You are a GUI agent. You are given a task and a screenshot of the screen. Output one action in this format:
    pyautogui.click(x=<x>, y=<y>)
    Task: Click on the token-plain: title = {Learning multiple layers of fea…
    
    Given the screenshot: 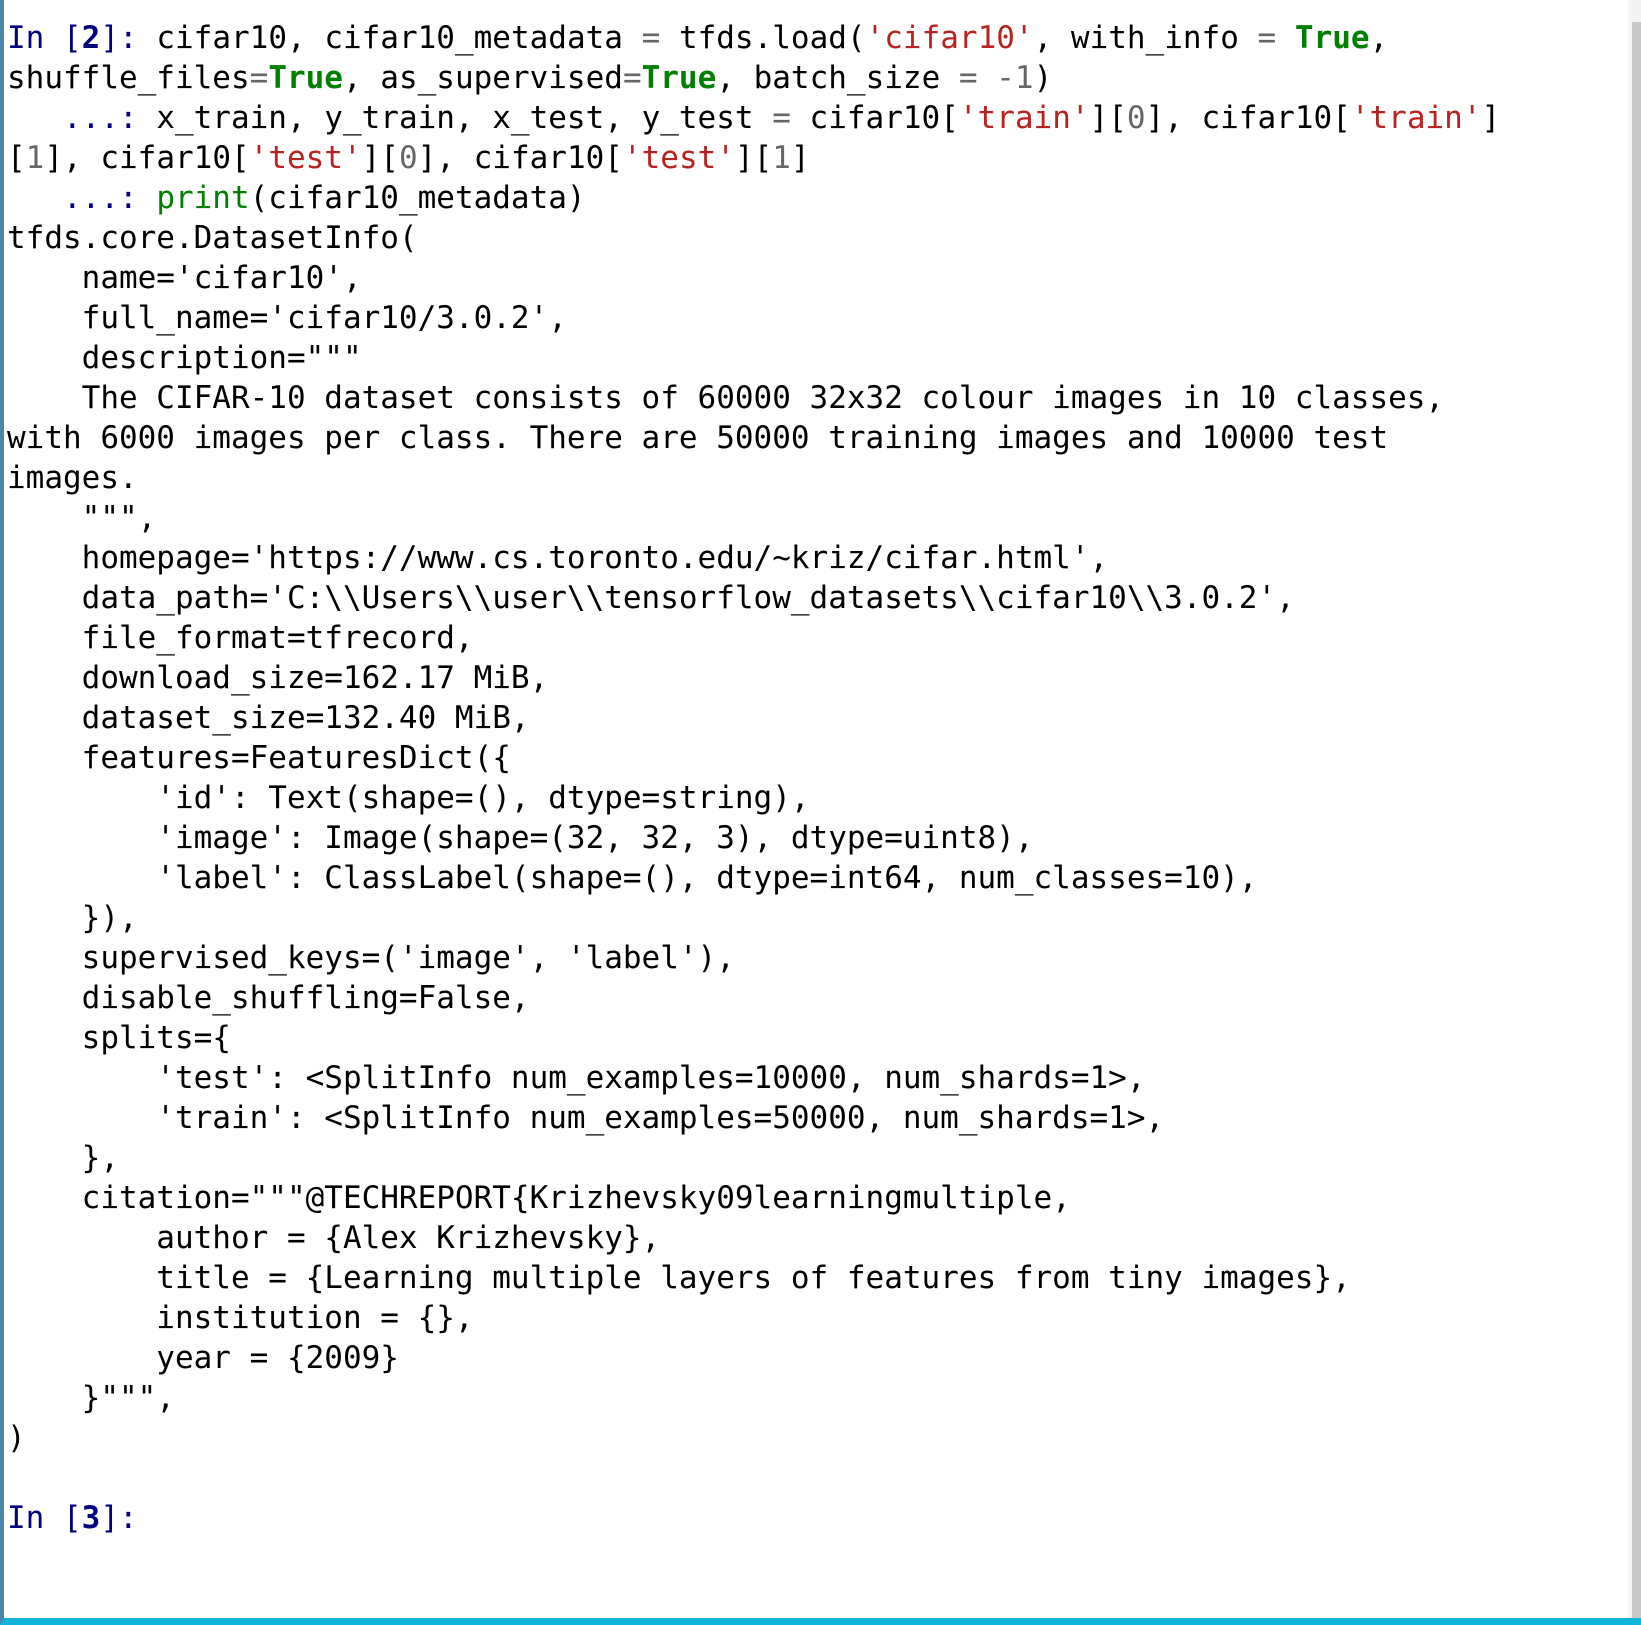 What is the action you would take?
    pyautogui.click(x=679, y=1278)
    